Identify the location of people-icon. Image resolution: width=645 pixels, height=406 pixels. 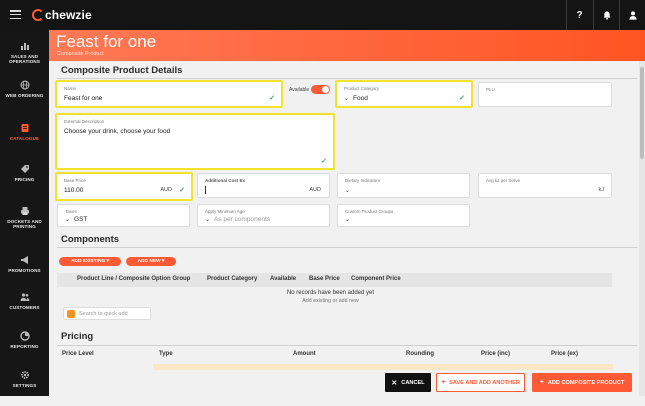
(24, 297).